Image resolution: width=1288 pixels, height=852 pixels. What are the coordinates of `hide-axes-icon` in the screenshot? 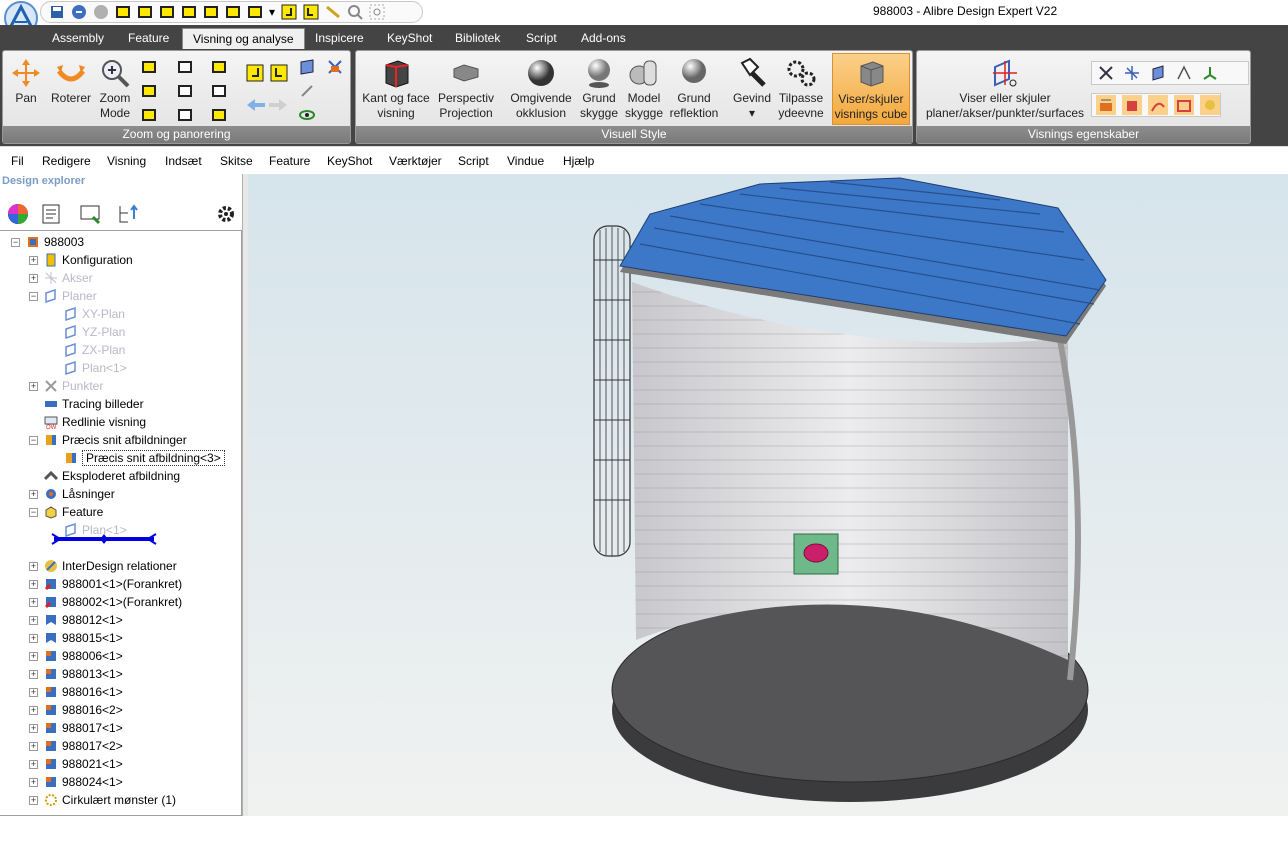 It's located at (1132, 73).